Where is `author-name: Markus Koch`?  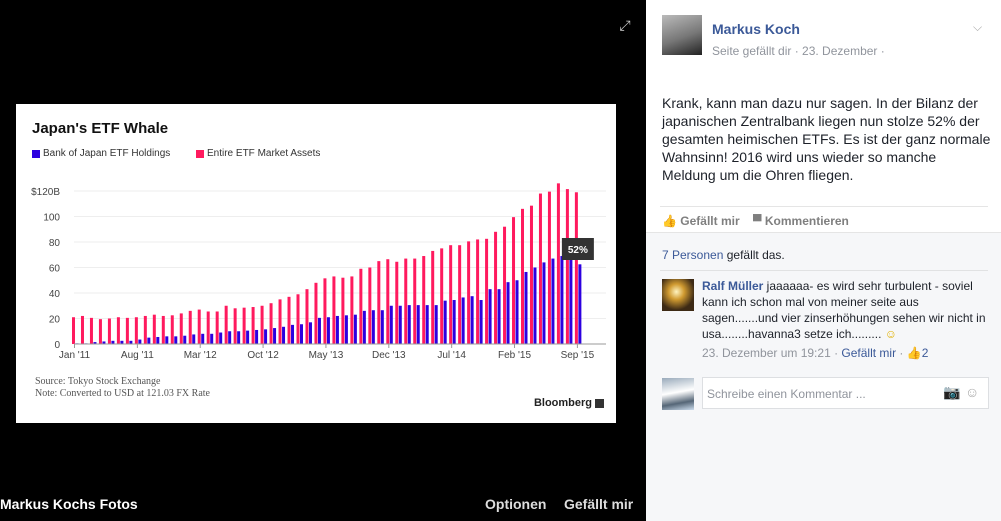 author-name: Markus Koch is located at coordinates (756, 29).